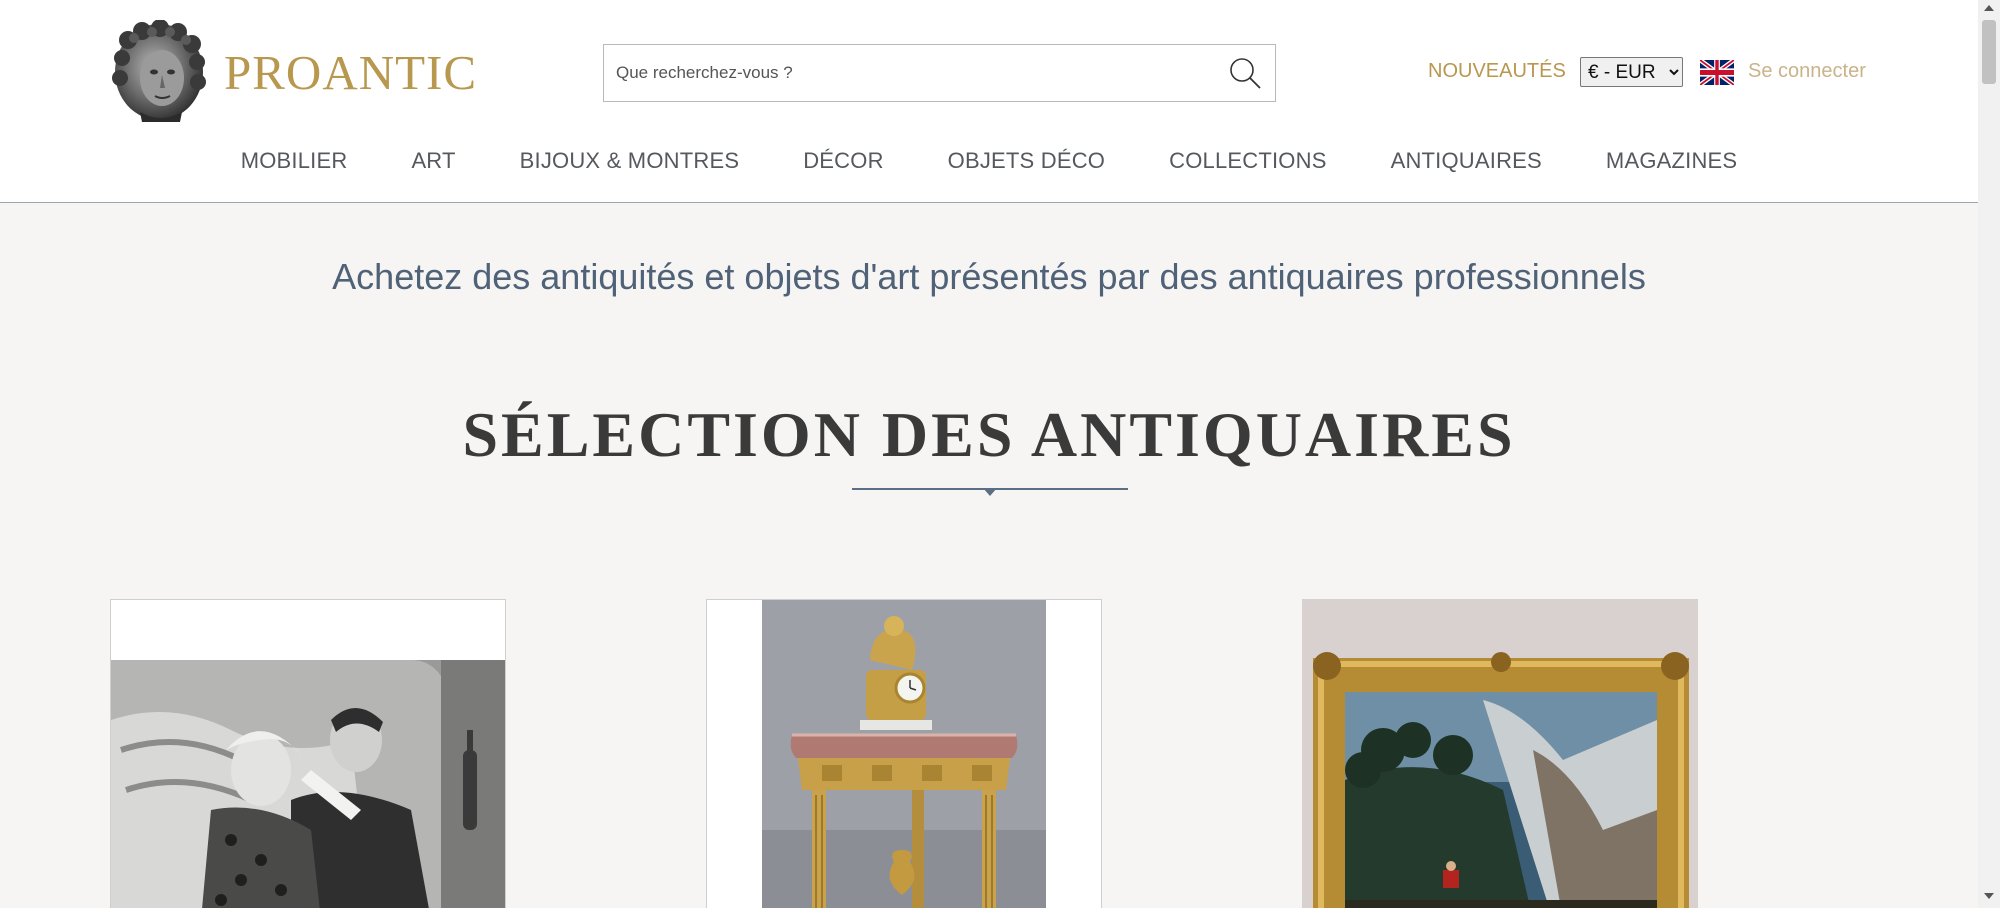 Image resolution: width=2000 pixels, height=908 pixels. Describe the element at coordinates (909, 73) in the screenshot. I see `search-input` at that location.